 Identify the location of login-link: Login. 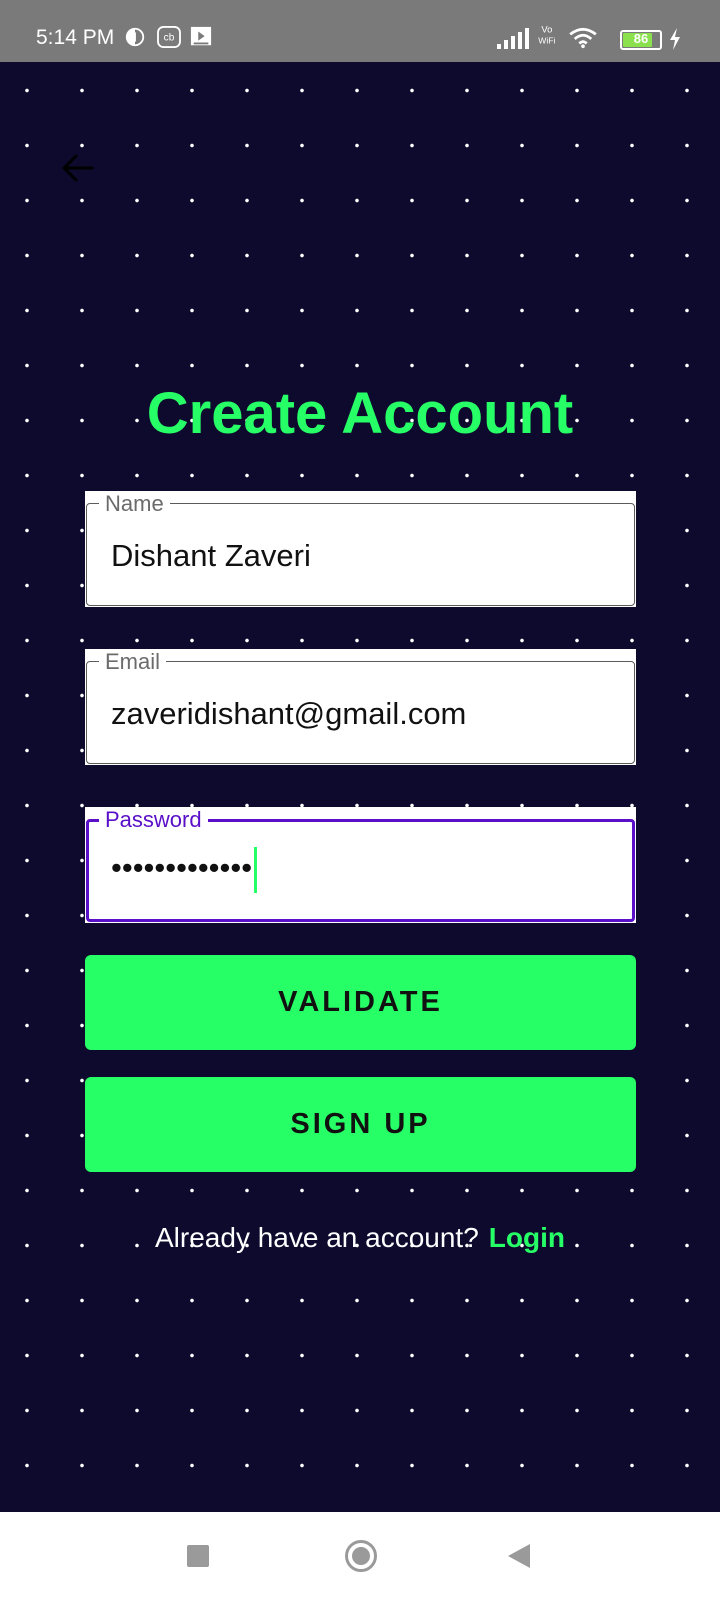
(527, 1237).